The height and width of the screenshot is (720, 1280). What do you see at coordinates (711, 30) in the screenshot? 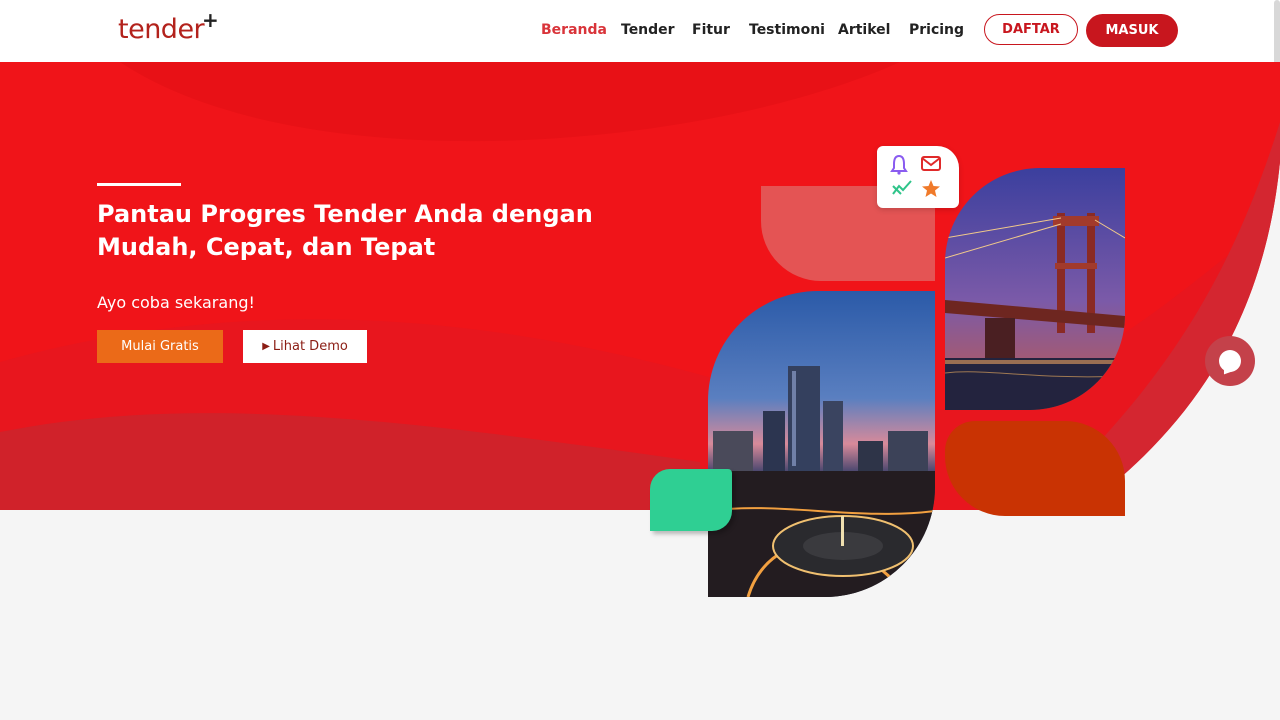
I see `nav-link-fitur: Fitur` at bounding box center [711, 30].